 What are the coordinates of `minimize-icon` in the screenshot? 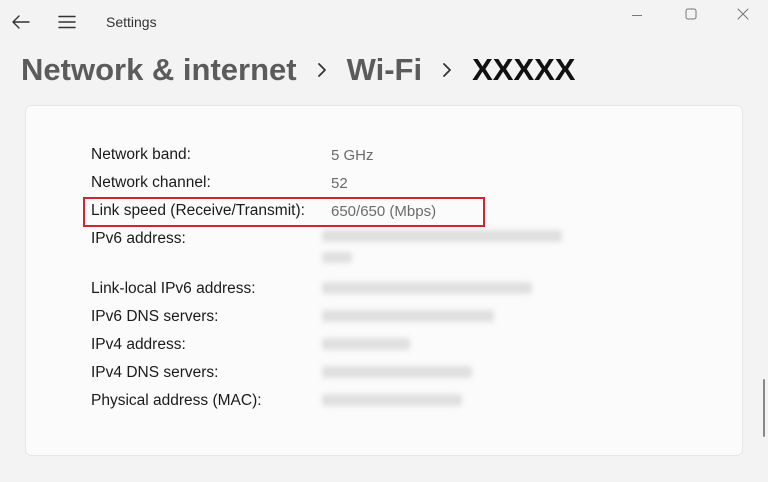 It's located at (637, 15).